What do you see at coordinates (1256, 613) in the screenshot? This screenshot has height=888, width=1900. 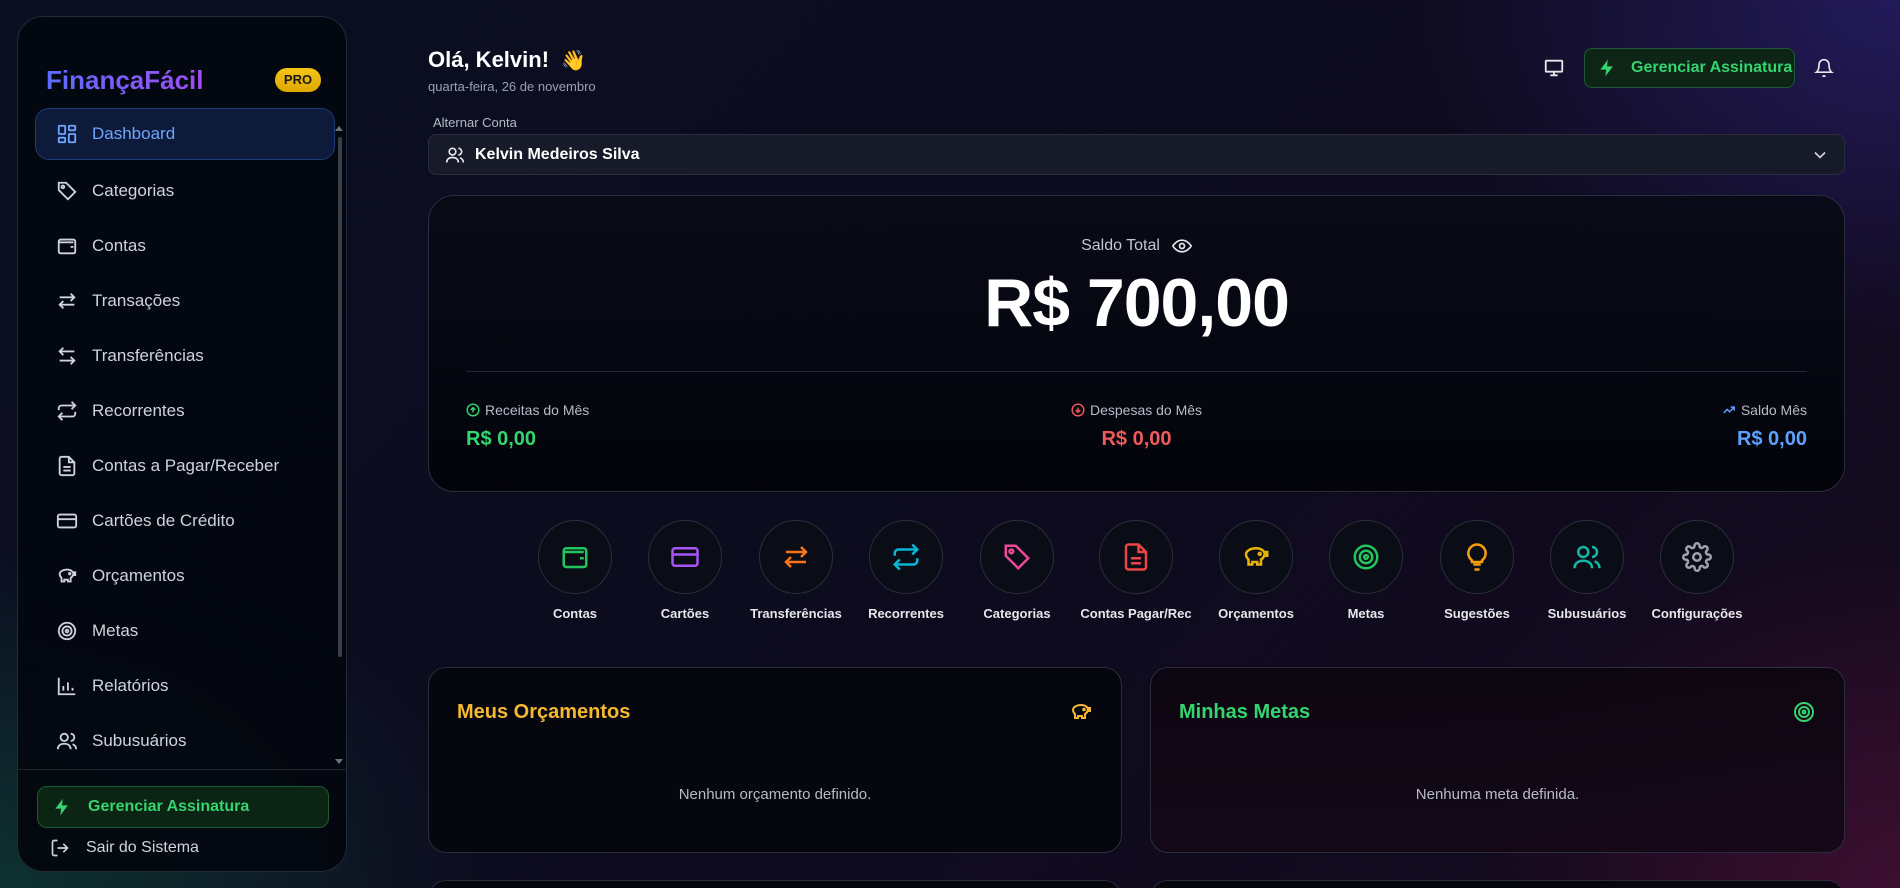 I see `quick-action-label: Orçamentos` at bounding box center [1256, 613].